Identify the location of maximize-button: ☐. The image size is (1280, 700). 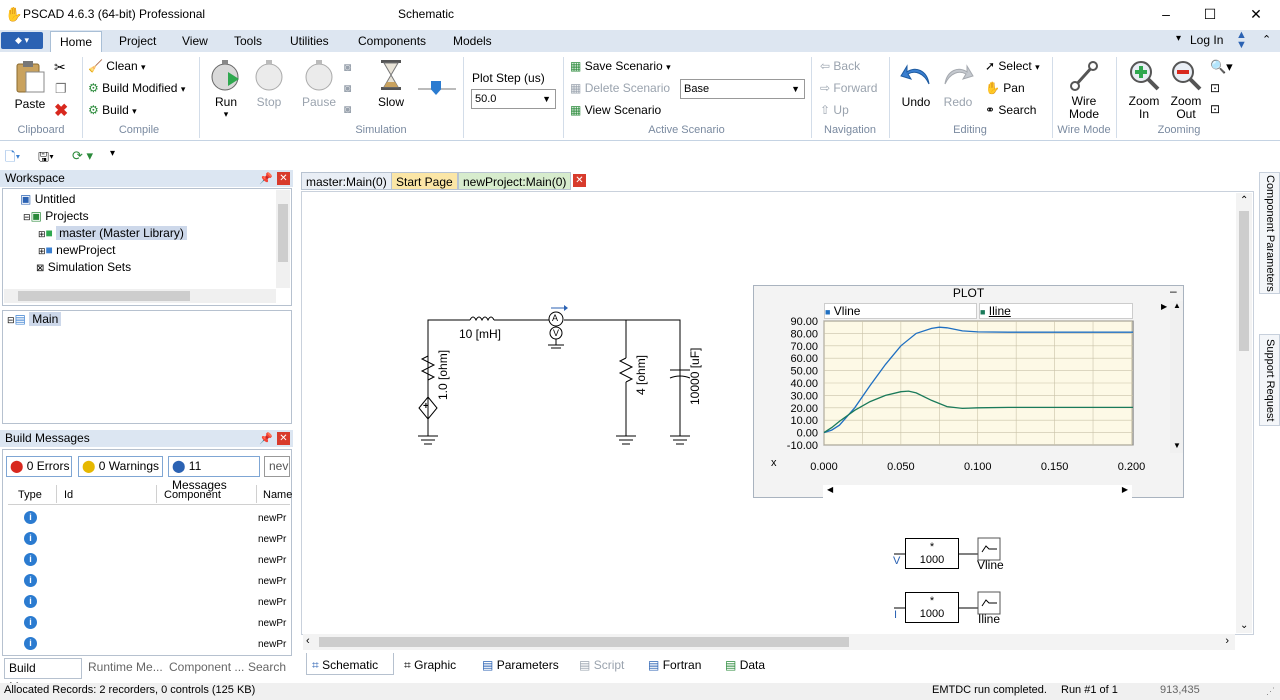
(1210, 14).